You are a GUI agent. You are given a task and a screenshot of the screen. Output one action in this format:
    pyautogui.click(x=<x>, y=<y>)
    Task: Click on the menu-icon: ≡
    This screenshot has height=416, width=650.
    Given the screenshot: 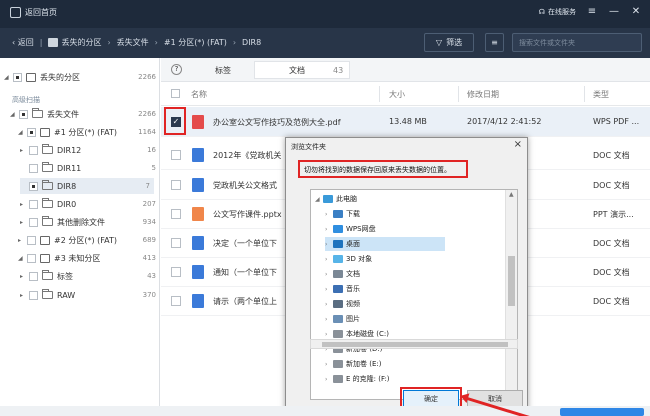 What is the action you would take?
    pyautogui.click(x=592, y=11)
    